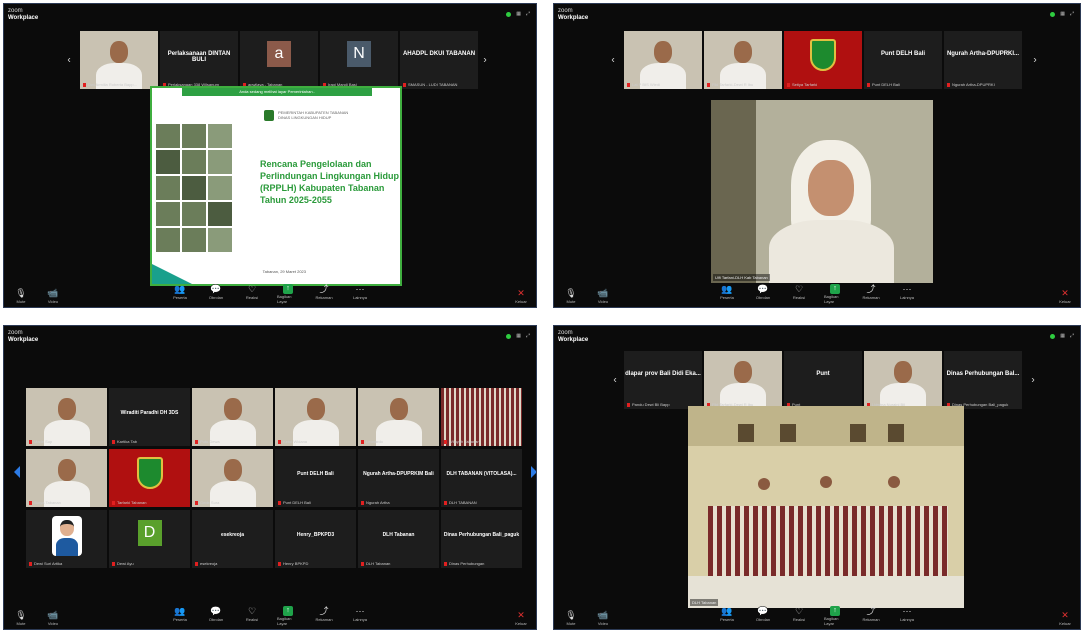 The height and width of the screenshot is (633, 1083). Describe the element at coordinates (903, 380) in the screenshot. I see `participant-tile: Lidwina Nuraini Bil` at that location.